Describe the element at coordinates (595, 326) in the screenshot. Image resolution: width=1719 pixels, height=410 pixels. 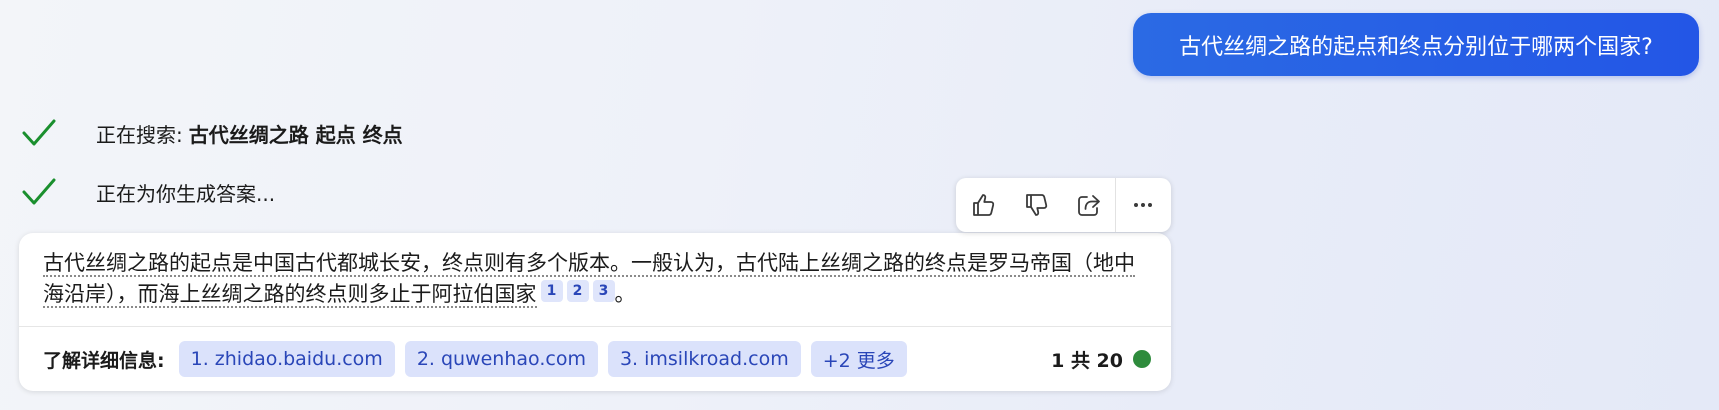
I see `card-divider` at that location.